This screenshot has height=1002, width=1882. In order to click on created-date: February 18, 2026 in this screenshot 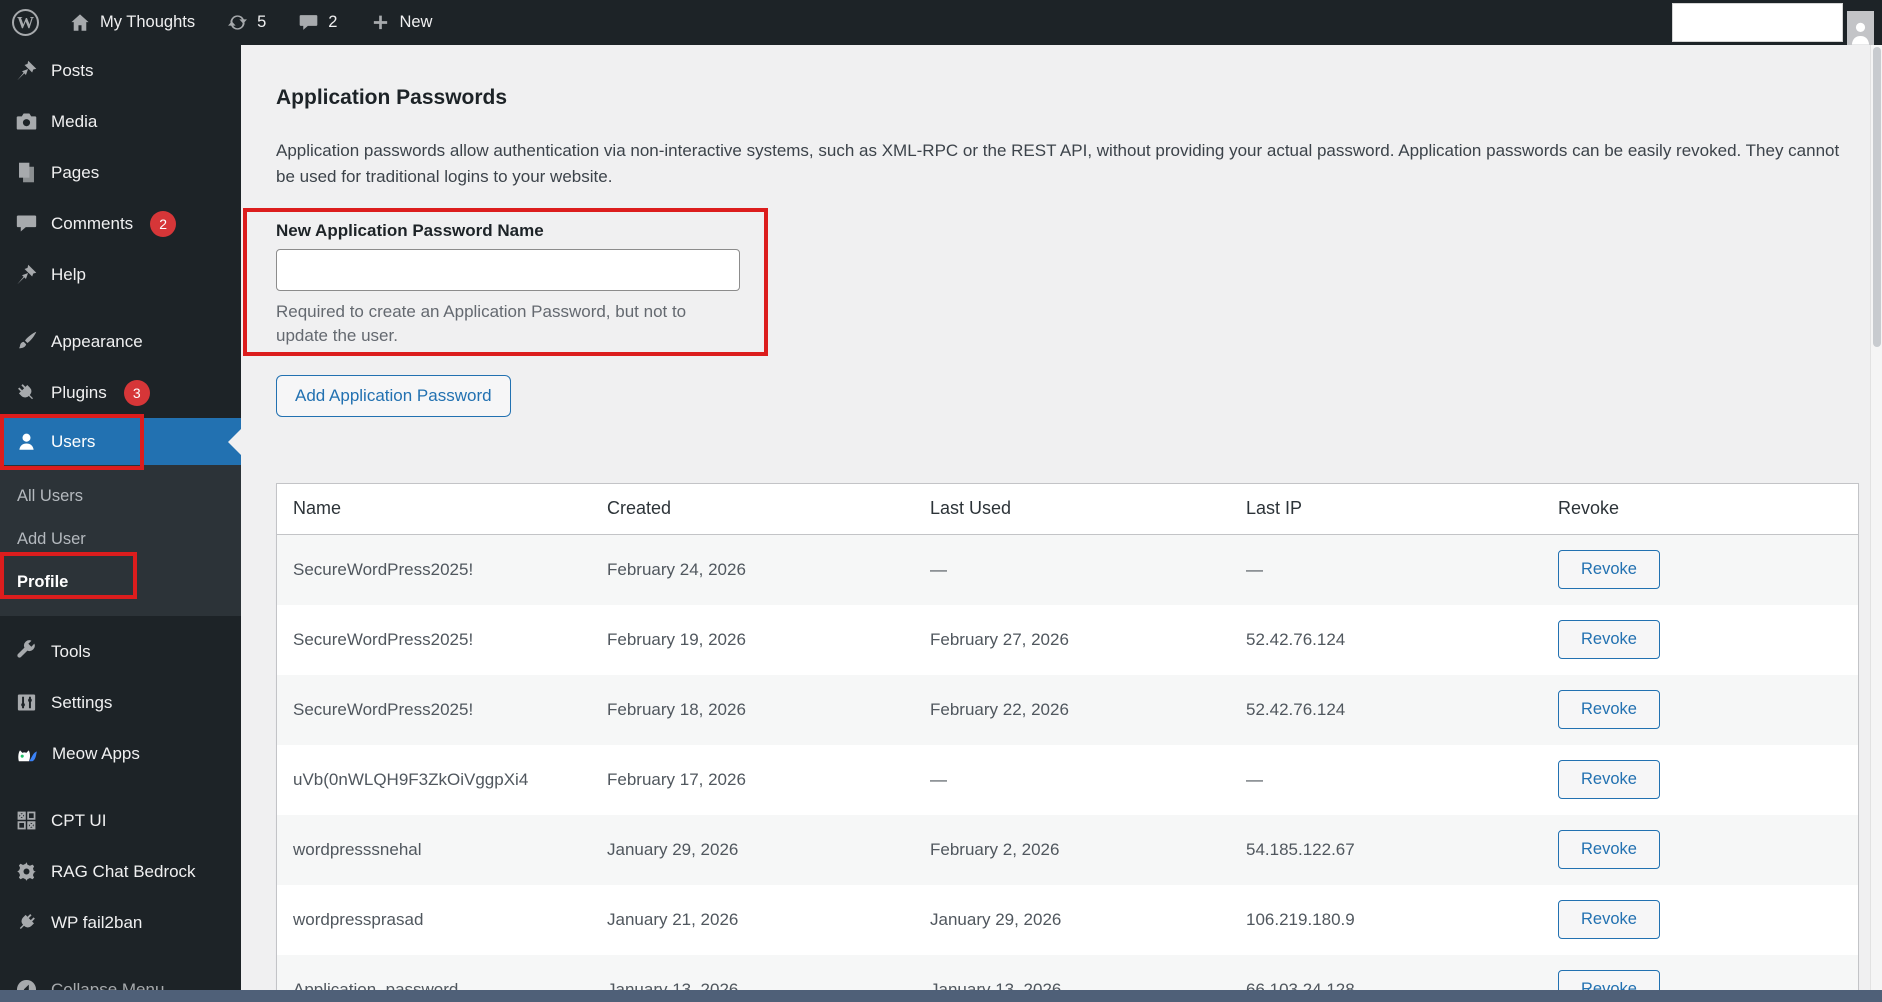, I will do `click(676, 709)`.